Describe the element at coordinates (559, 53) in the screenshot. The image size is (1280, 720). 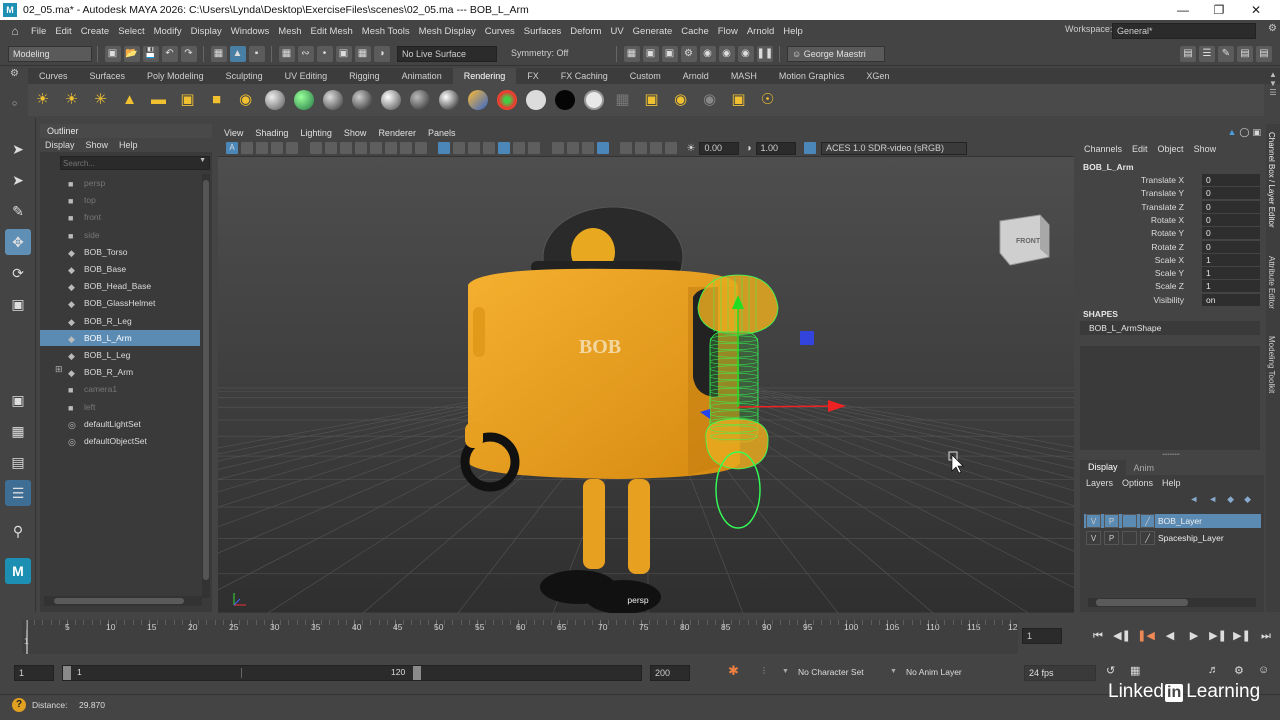
I see `symmetry-dropdown: Symmetry: Off` at that location.